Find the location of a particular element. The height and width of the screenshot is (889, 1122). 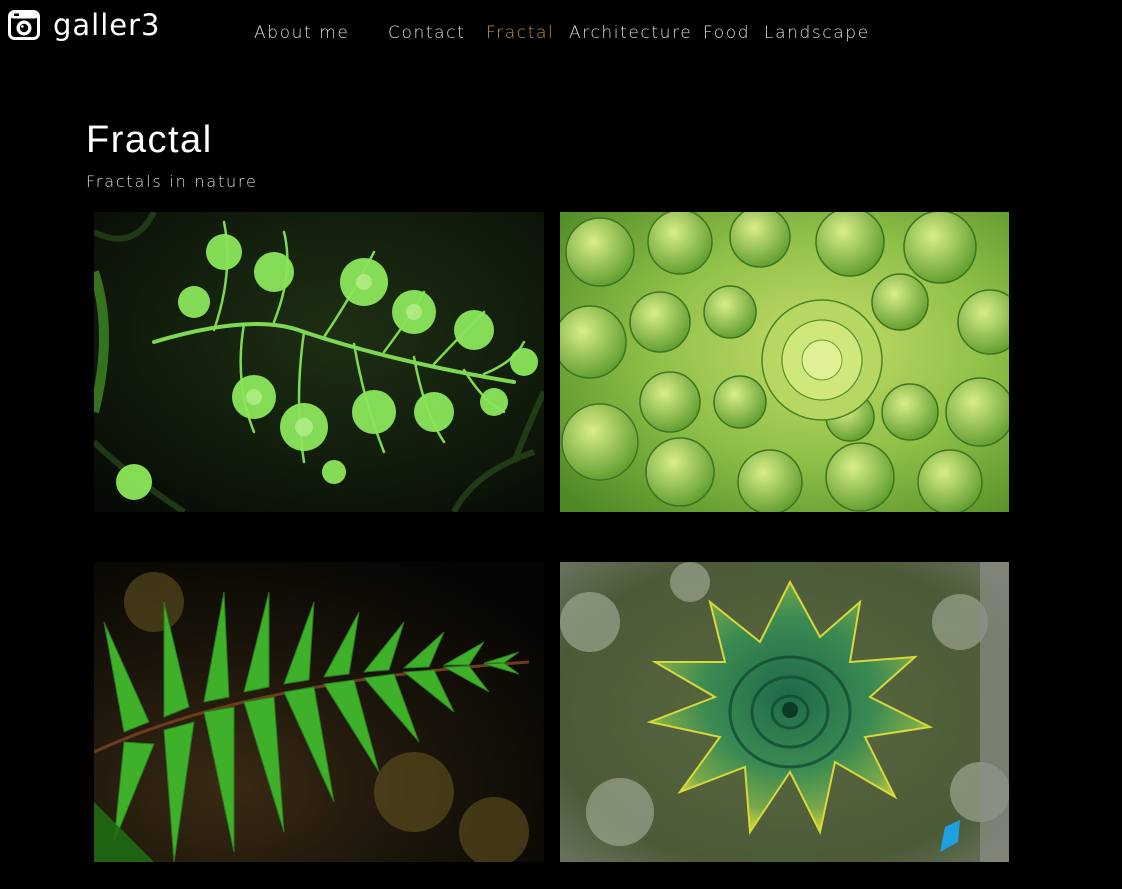

page-title: Fractal is located at coordinates (149, 140).